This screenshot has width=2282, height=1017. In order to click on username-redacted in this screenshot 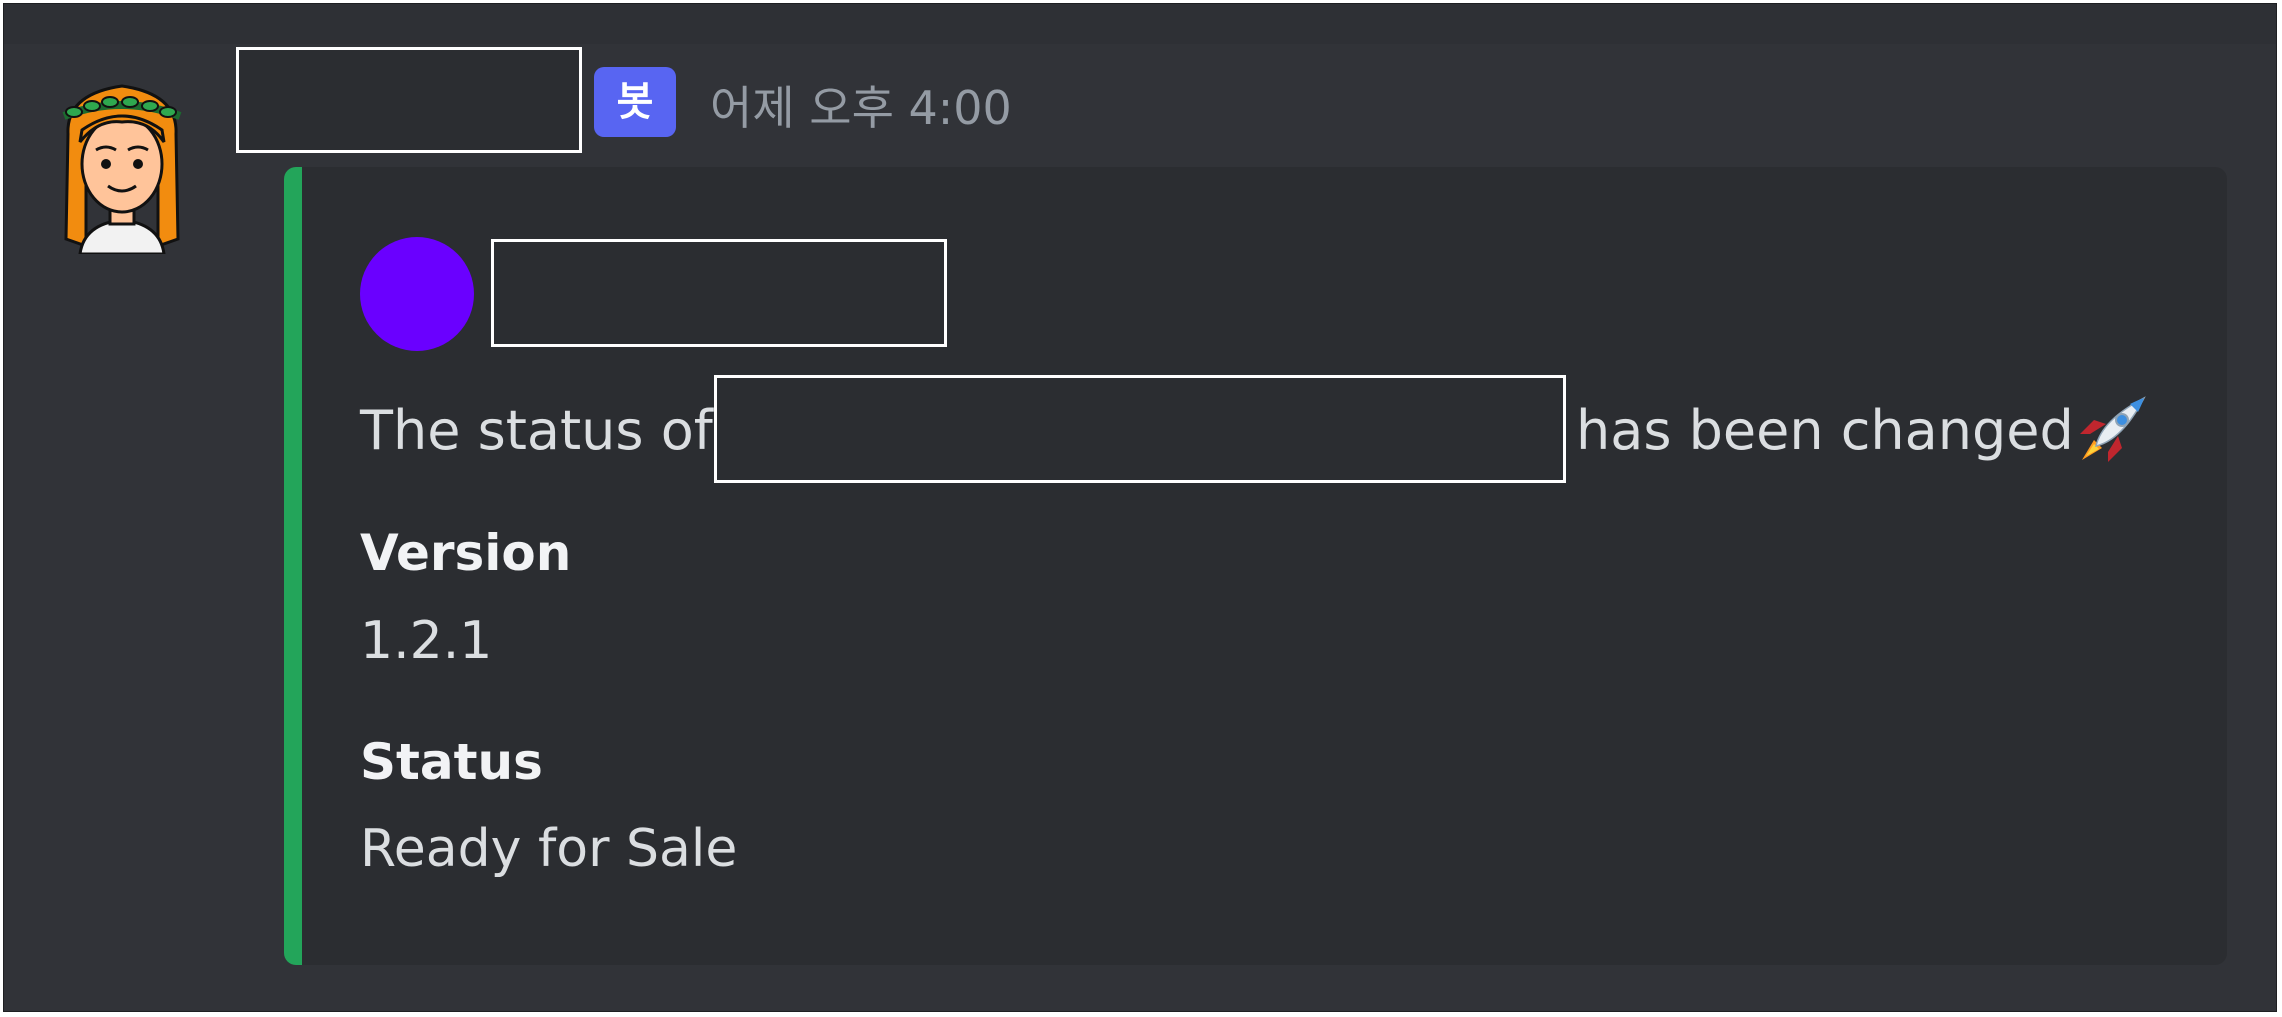, I will do `click(409, 100)`.